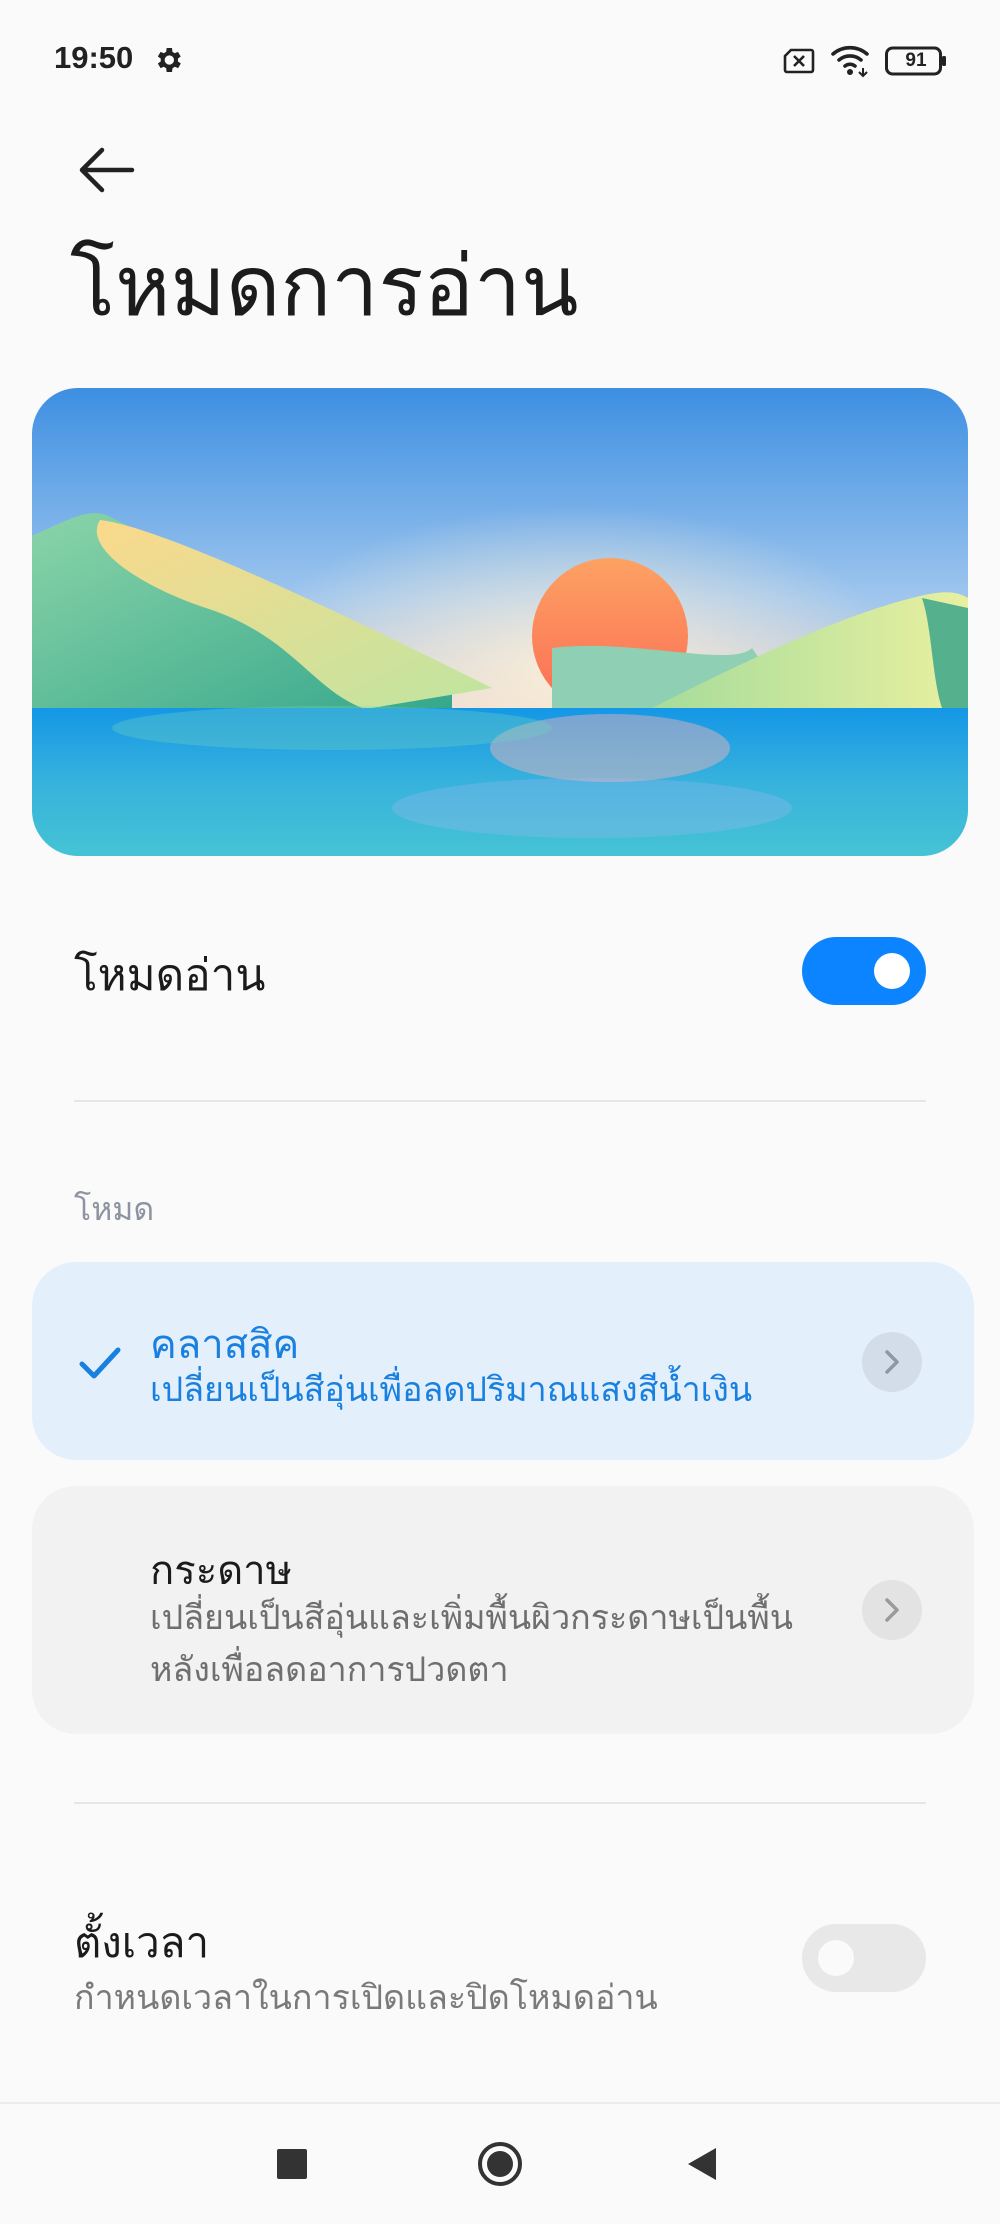 The height and width of the screenshot is (2224, 1000). Describe the element at coordinates (500, 60) in the screenshot. I see `status-bar: 19:50 91` at that location.